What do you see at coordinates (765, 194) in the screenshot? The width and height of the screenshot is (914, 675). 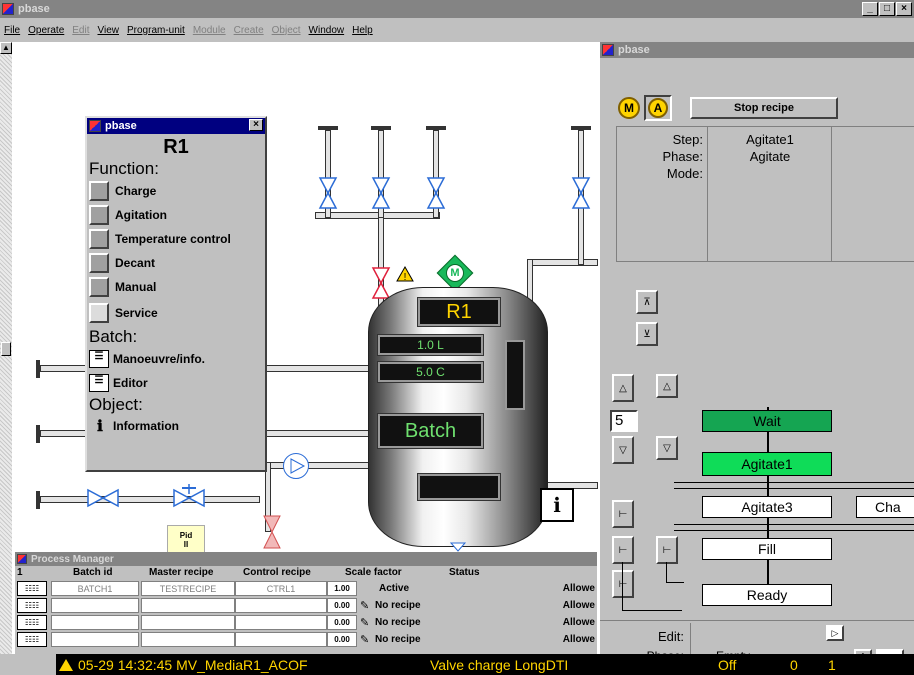 I see `step-info-panel: Step: Phase: Mode: Agitate1 Agitate` at bounding box center [765, 194].